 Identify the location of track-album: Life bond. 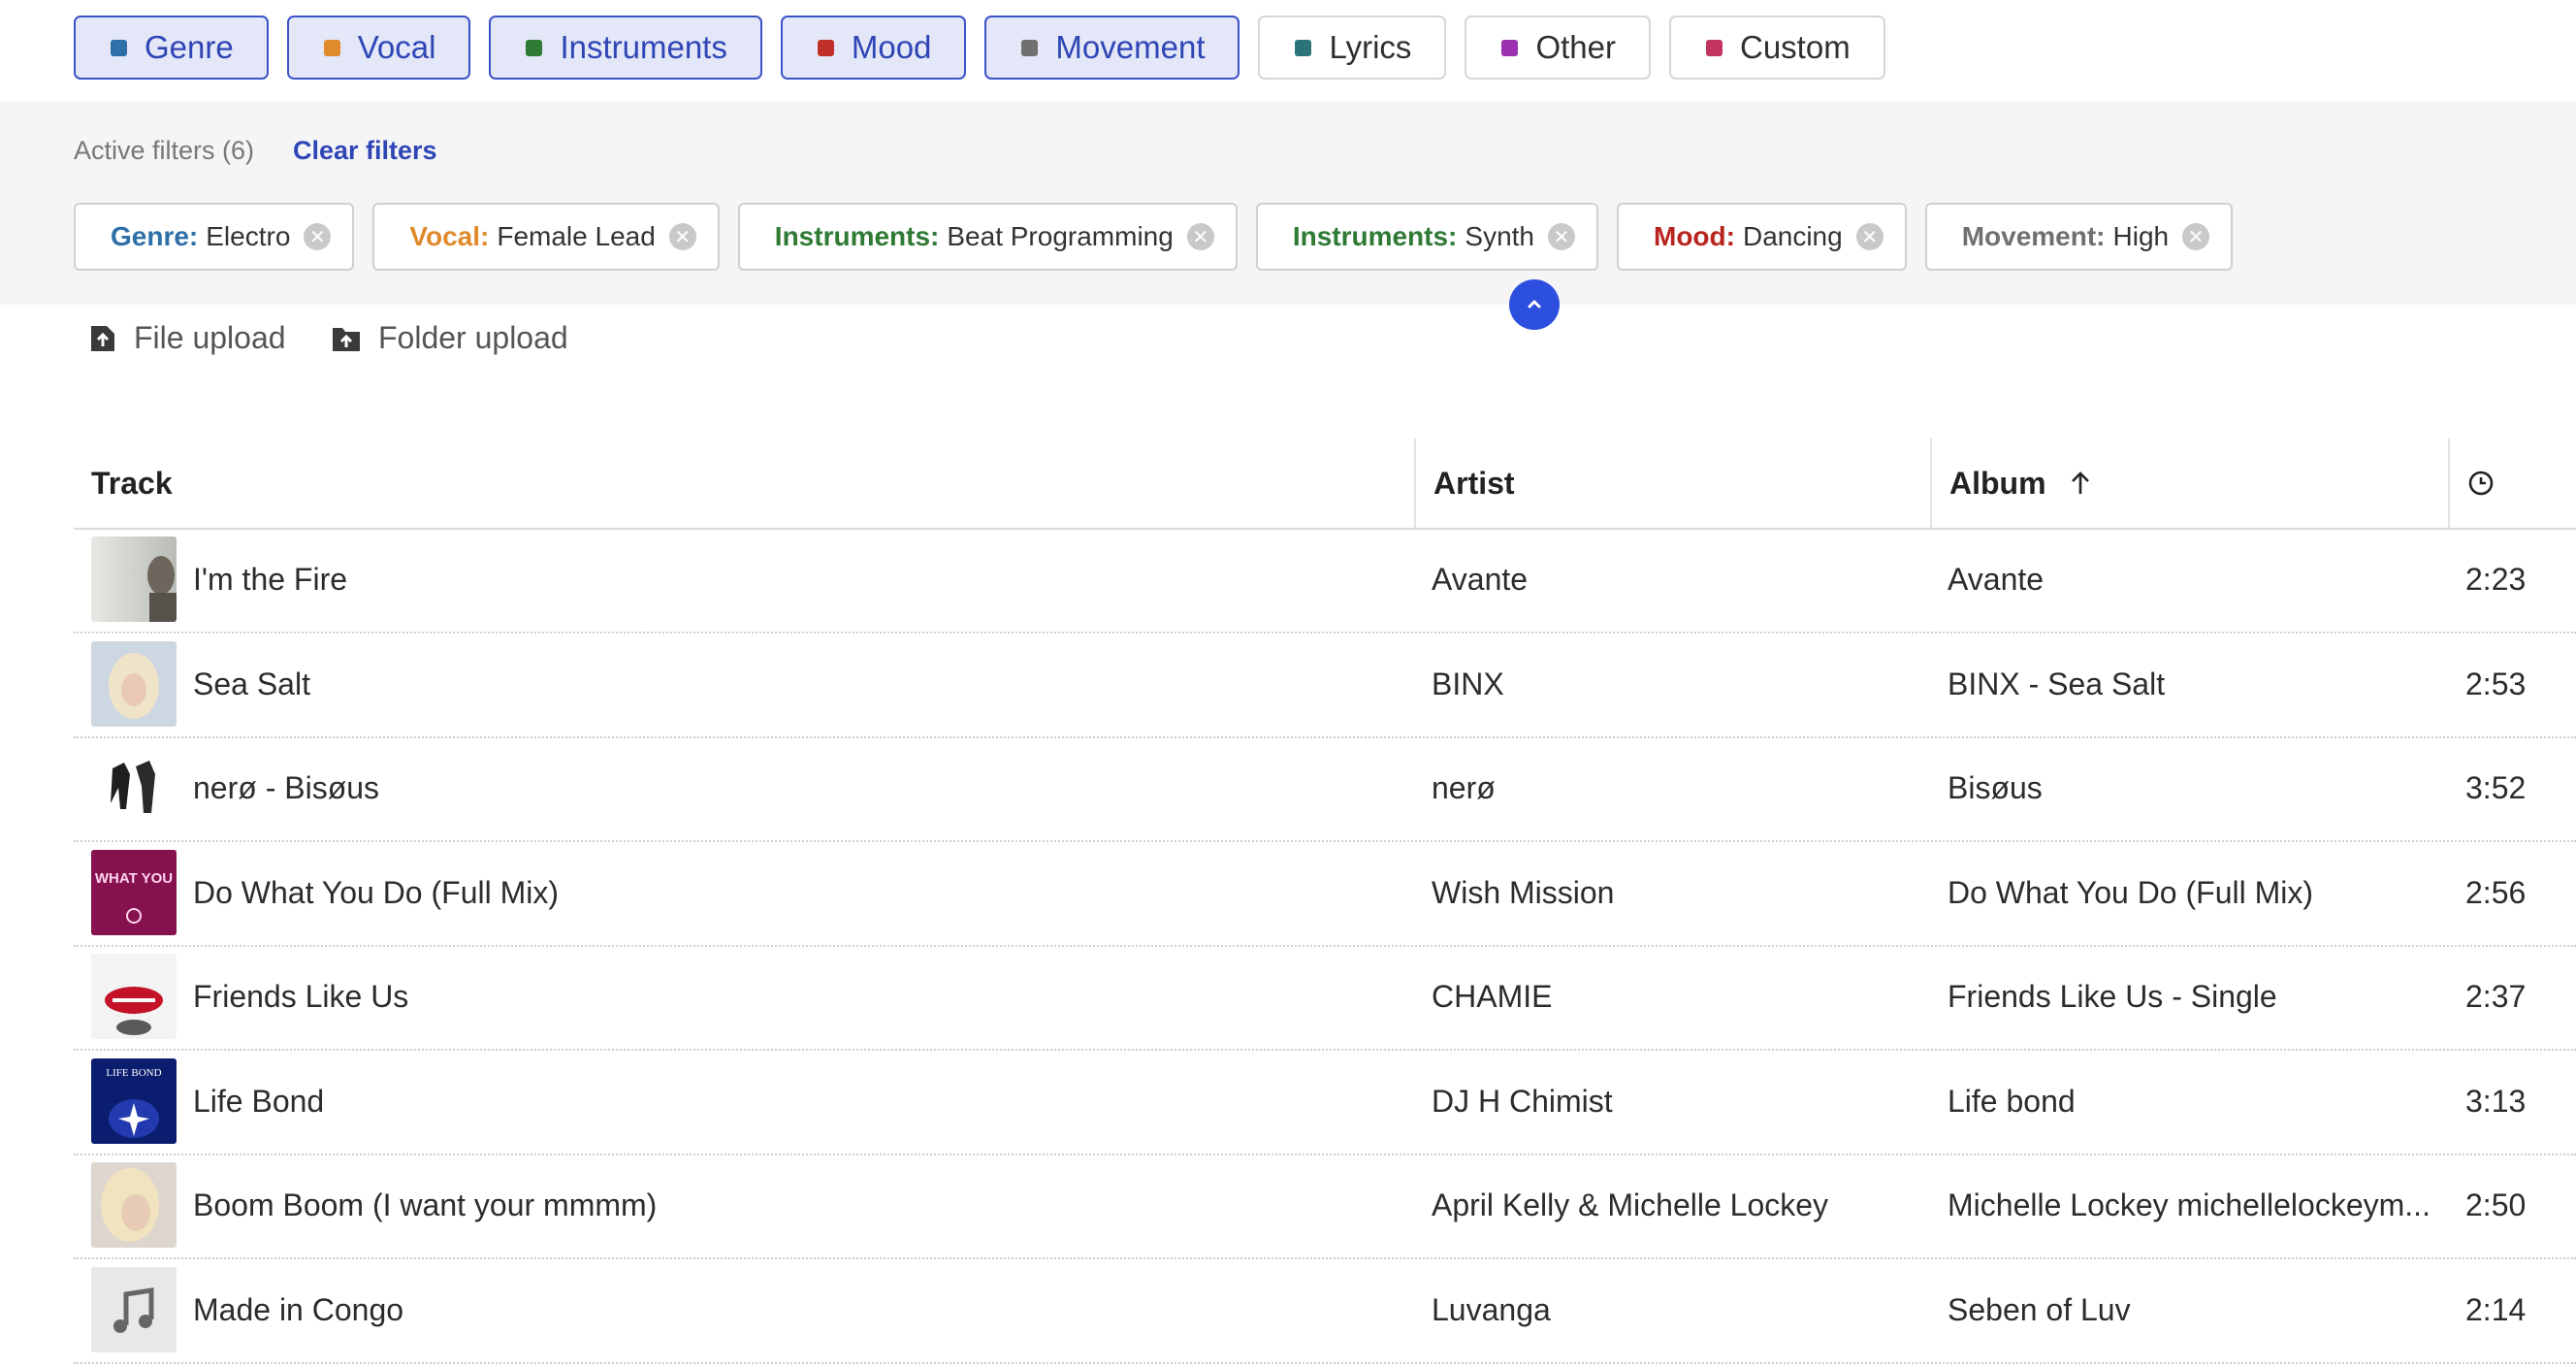
(2012, 1101).